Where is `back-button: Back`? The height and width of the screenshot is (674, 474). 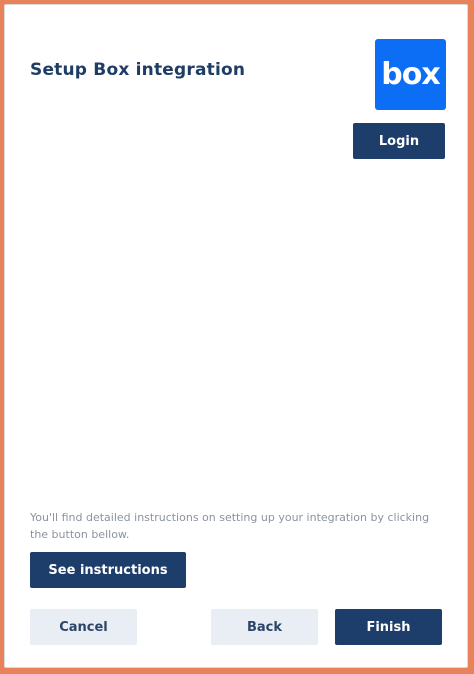 back-button: Back is located at coordinates (264, 627).